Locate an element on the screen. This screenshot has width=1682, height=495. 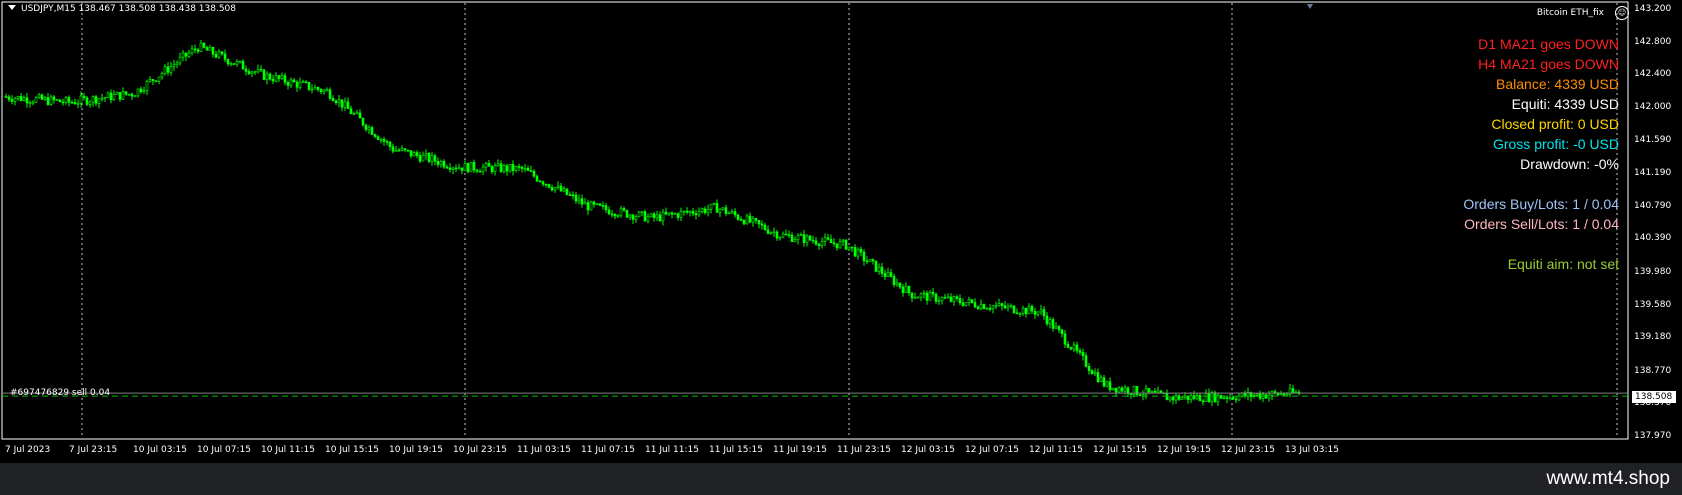
time-tick: 7 Jul 2023 is located at coordinates (28, 450).